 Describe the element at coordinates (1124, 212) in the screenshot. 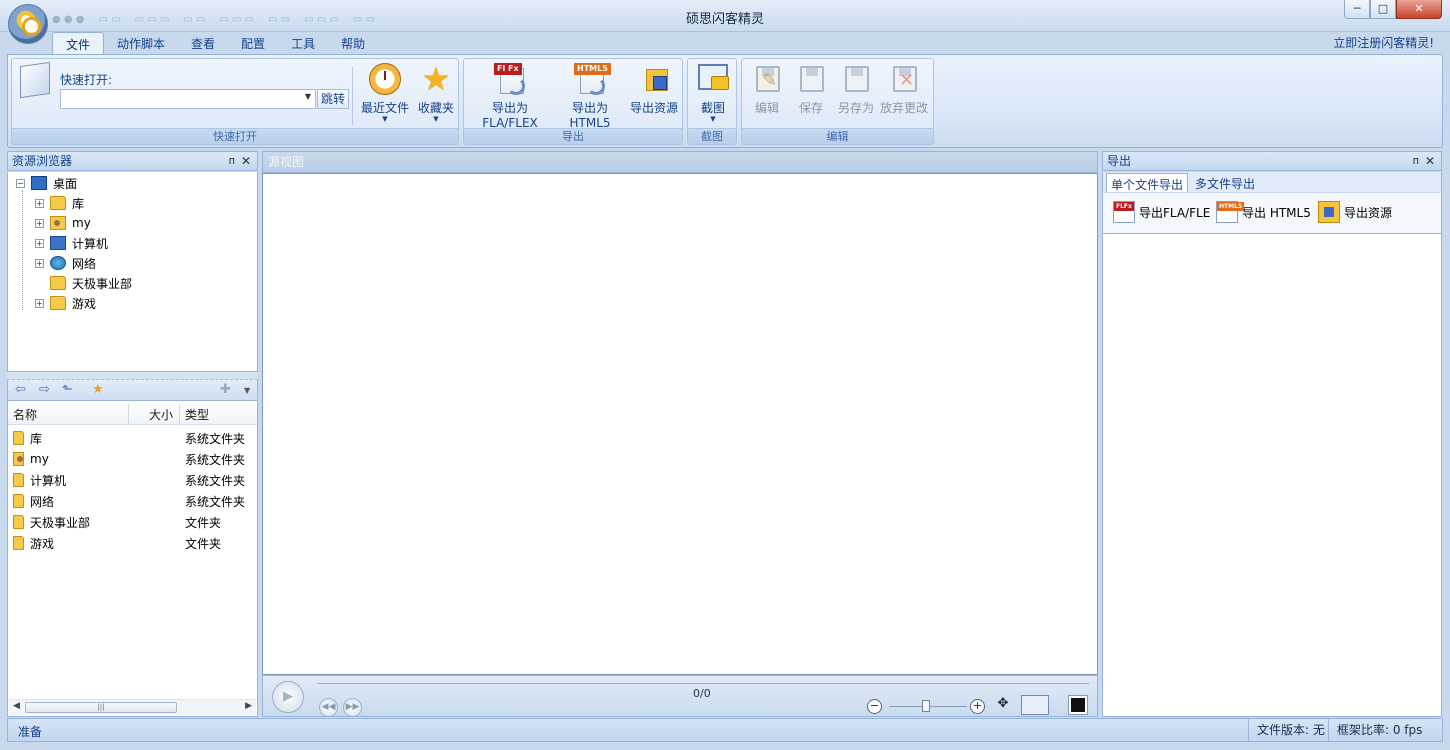

I see `fla-export-icon: FLFx` at that location.